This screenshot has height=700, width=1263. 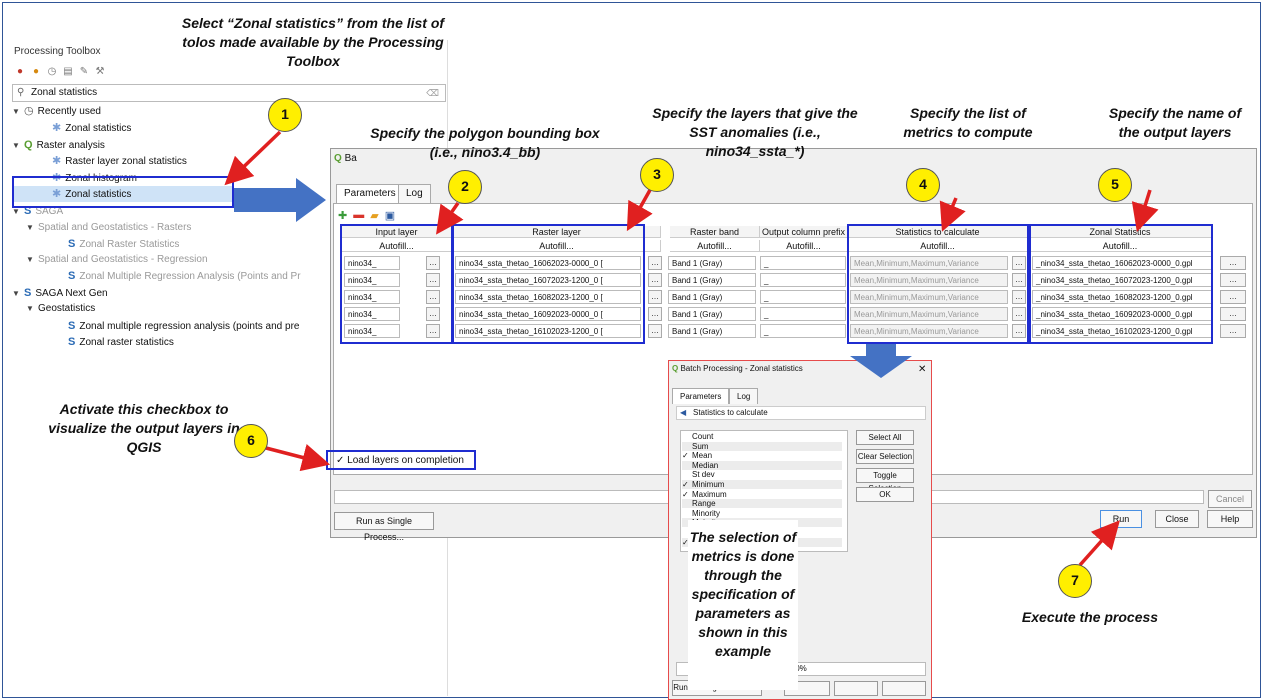 What do you see at coordinates (285, 115) in the screenshot?
I see `badge-1: 1` at bounding box center [285, 115].